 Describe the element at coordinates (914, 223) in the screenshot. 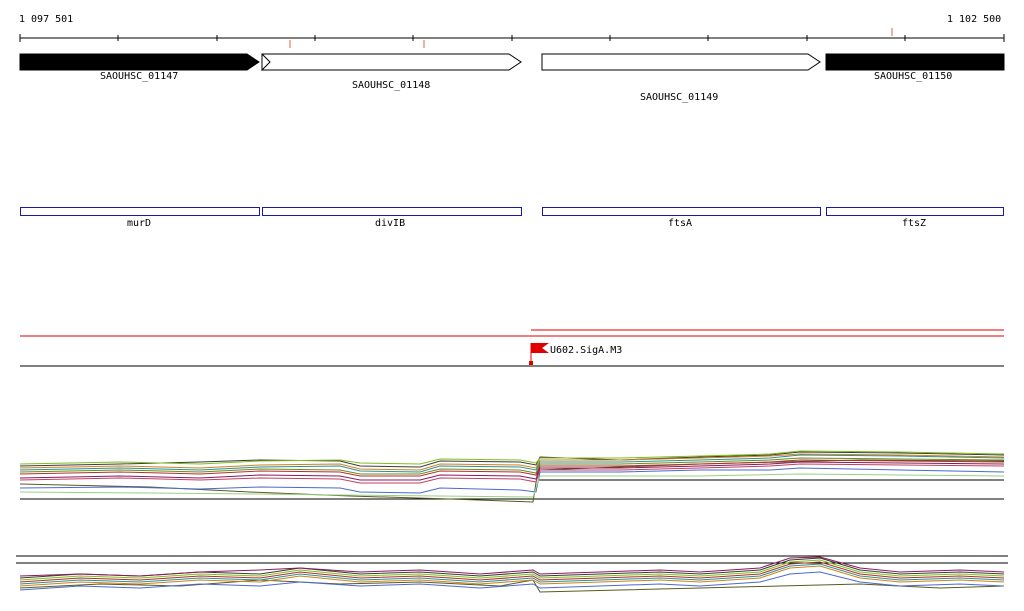

I see `gene-label-ftsZ: ftsZ` at that location.